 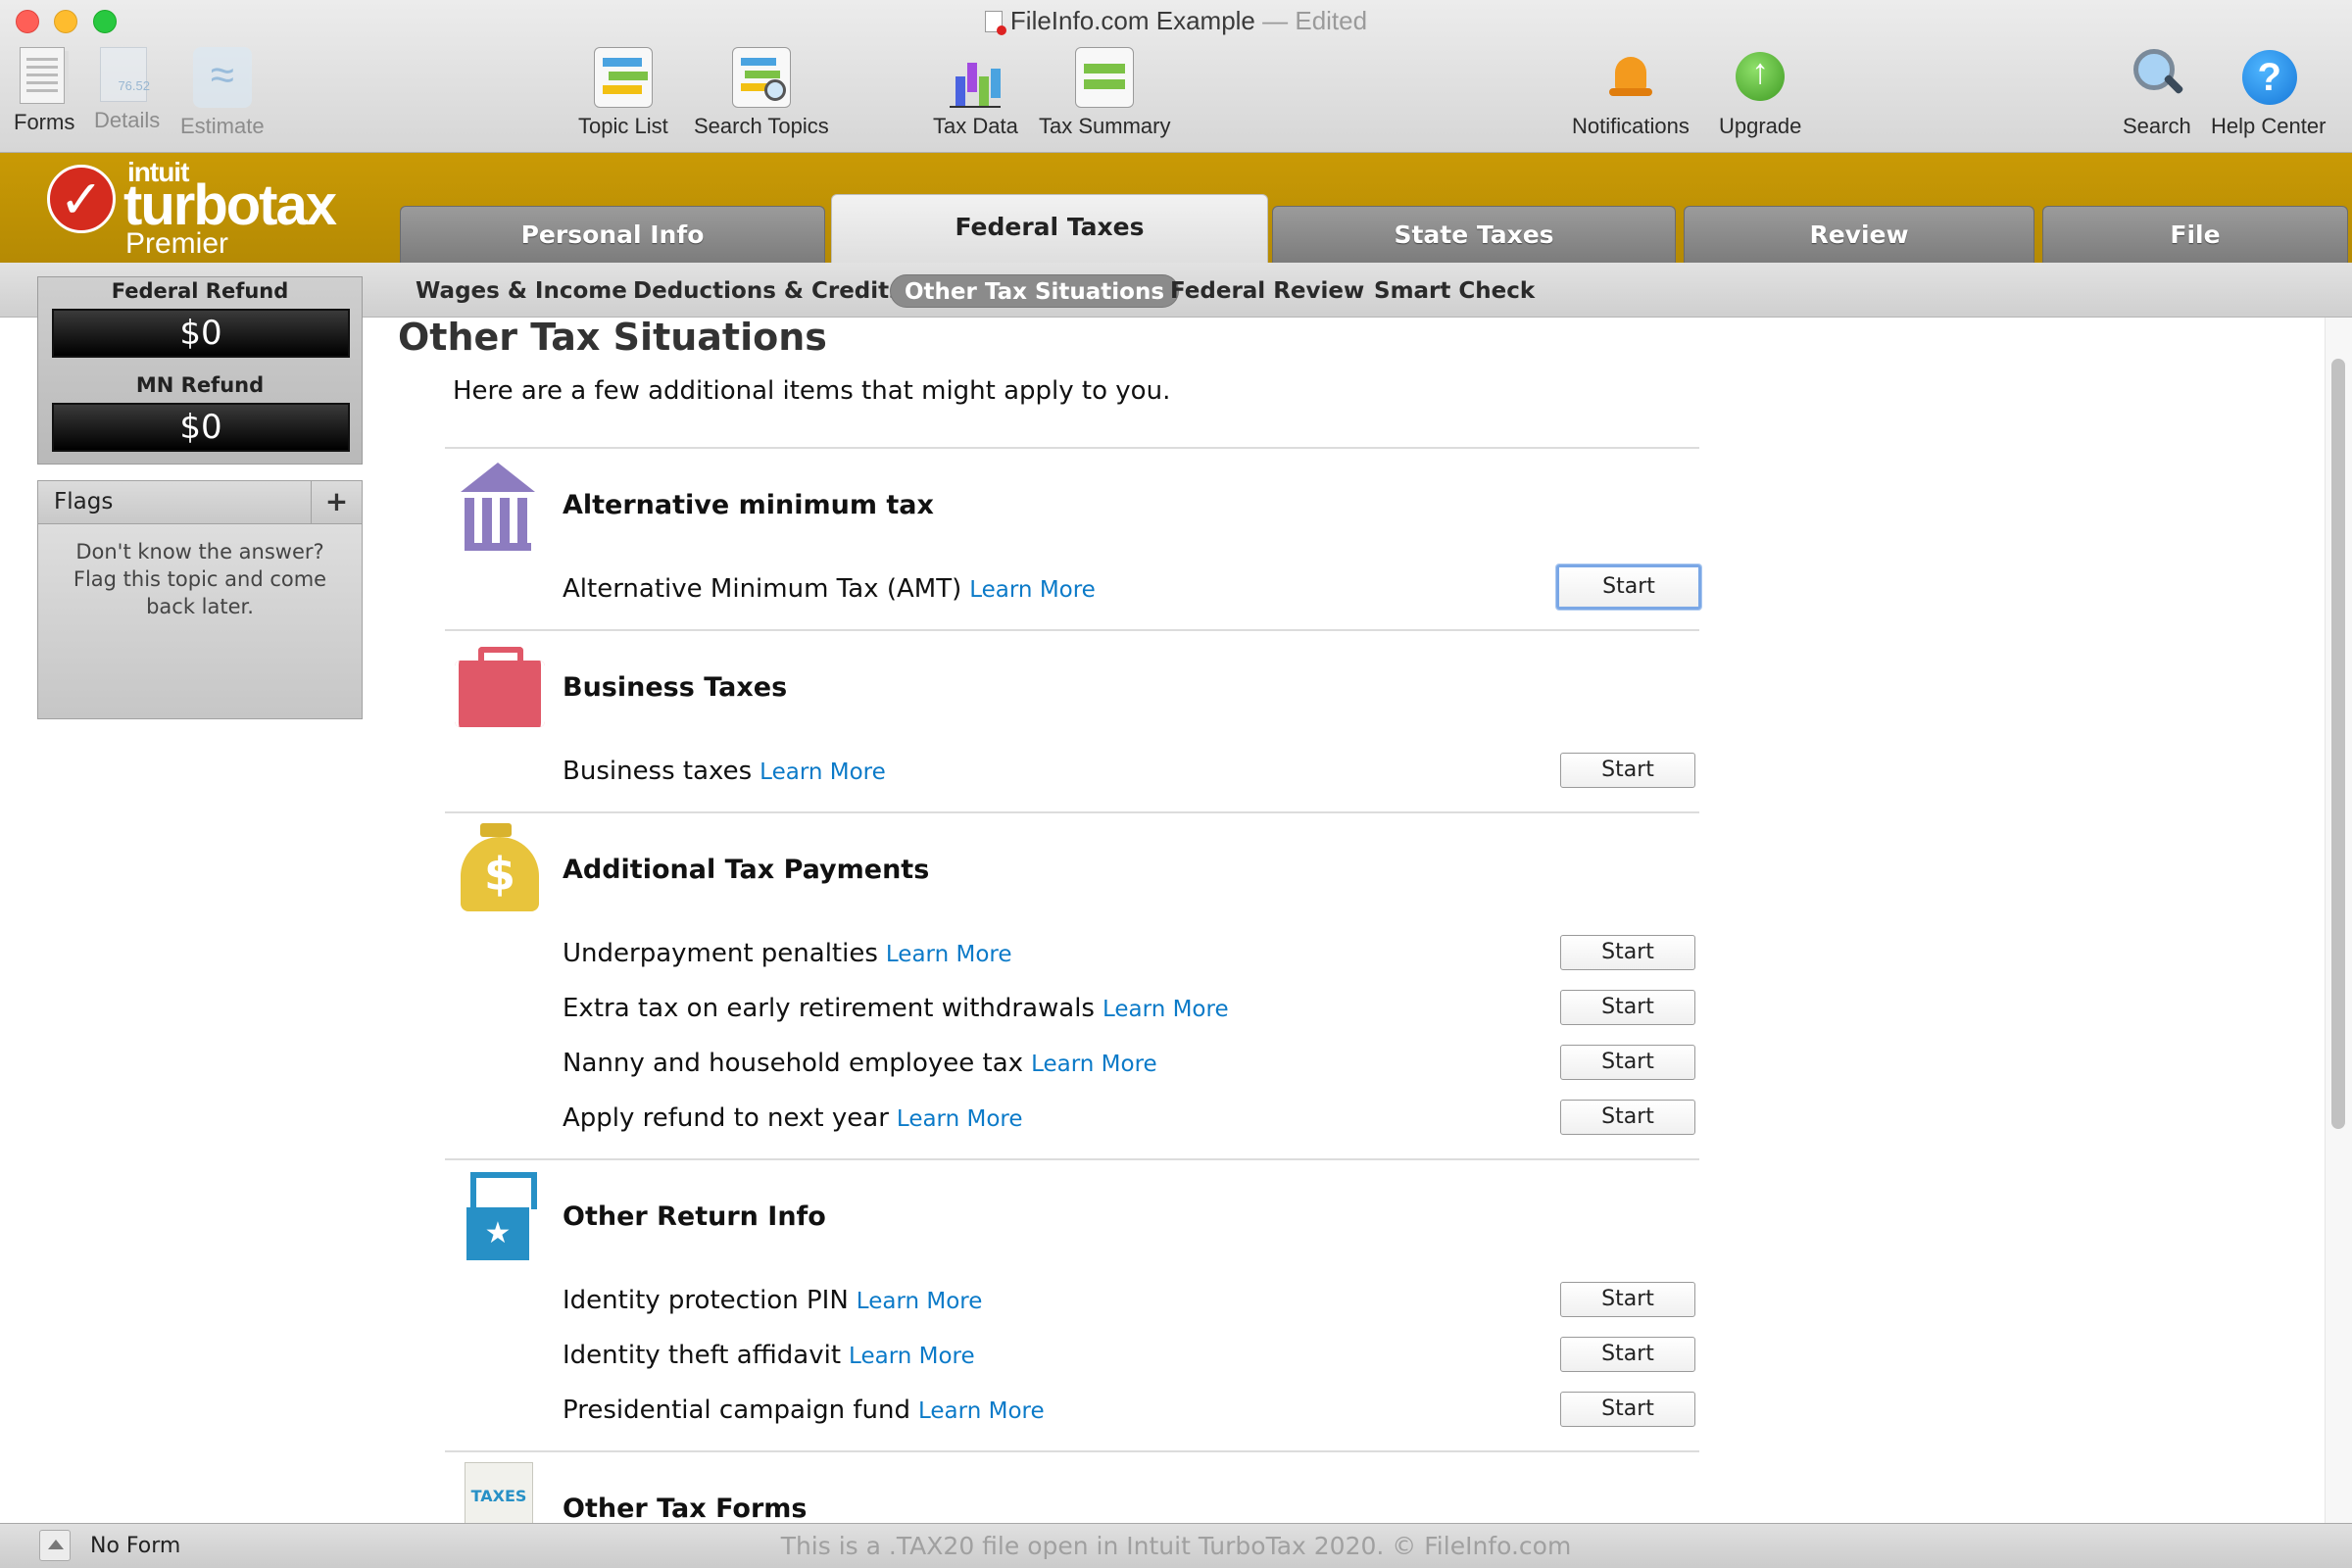 I want to click on scrollbar-thumb, so click(x=2338, y=744).